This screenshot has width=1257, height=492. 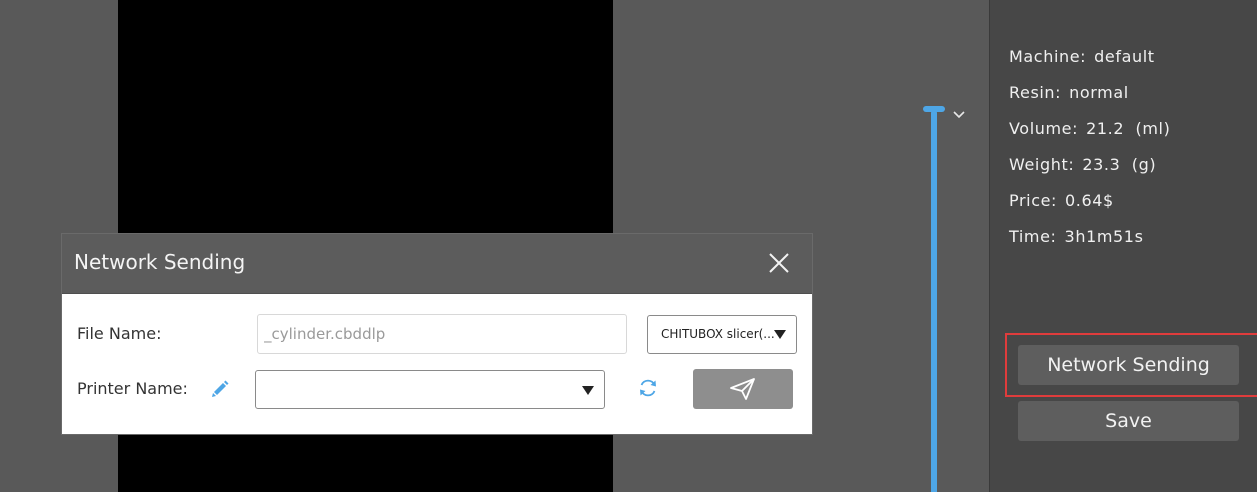 What do you see at coordinates (442, 334) in the screenshot?
I see `file-name-input` at bounding box center [442, 334].